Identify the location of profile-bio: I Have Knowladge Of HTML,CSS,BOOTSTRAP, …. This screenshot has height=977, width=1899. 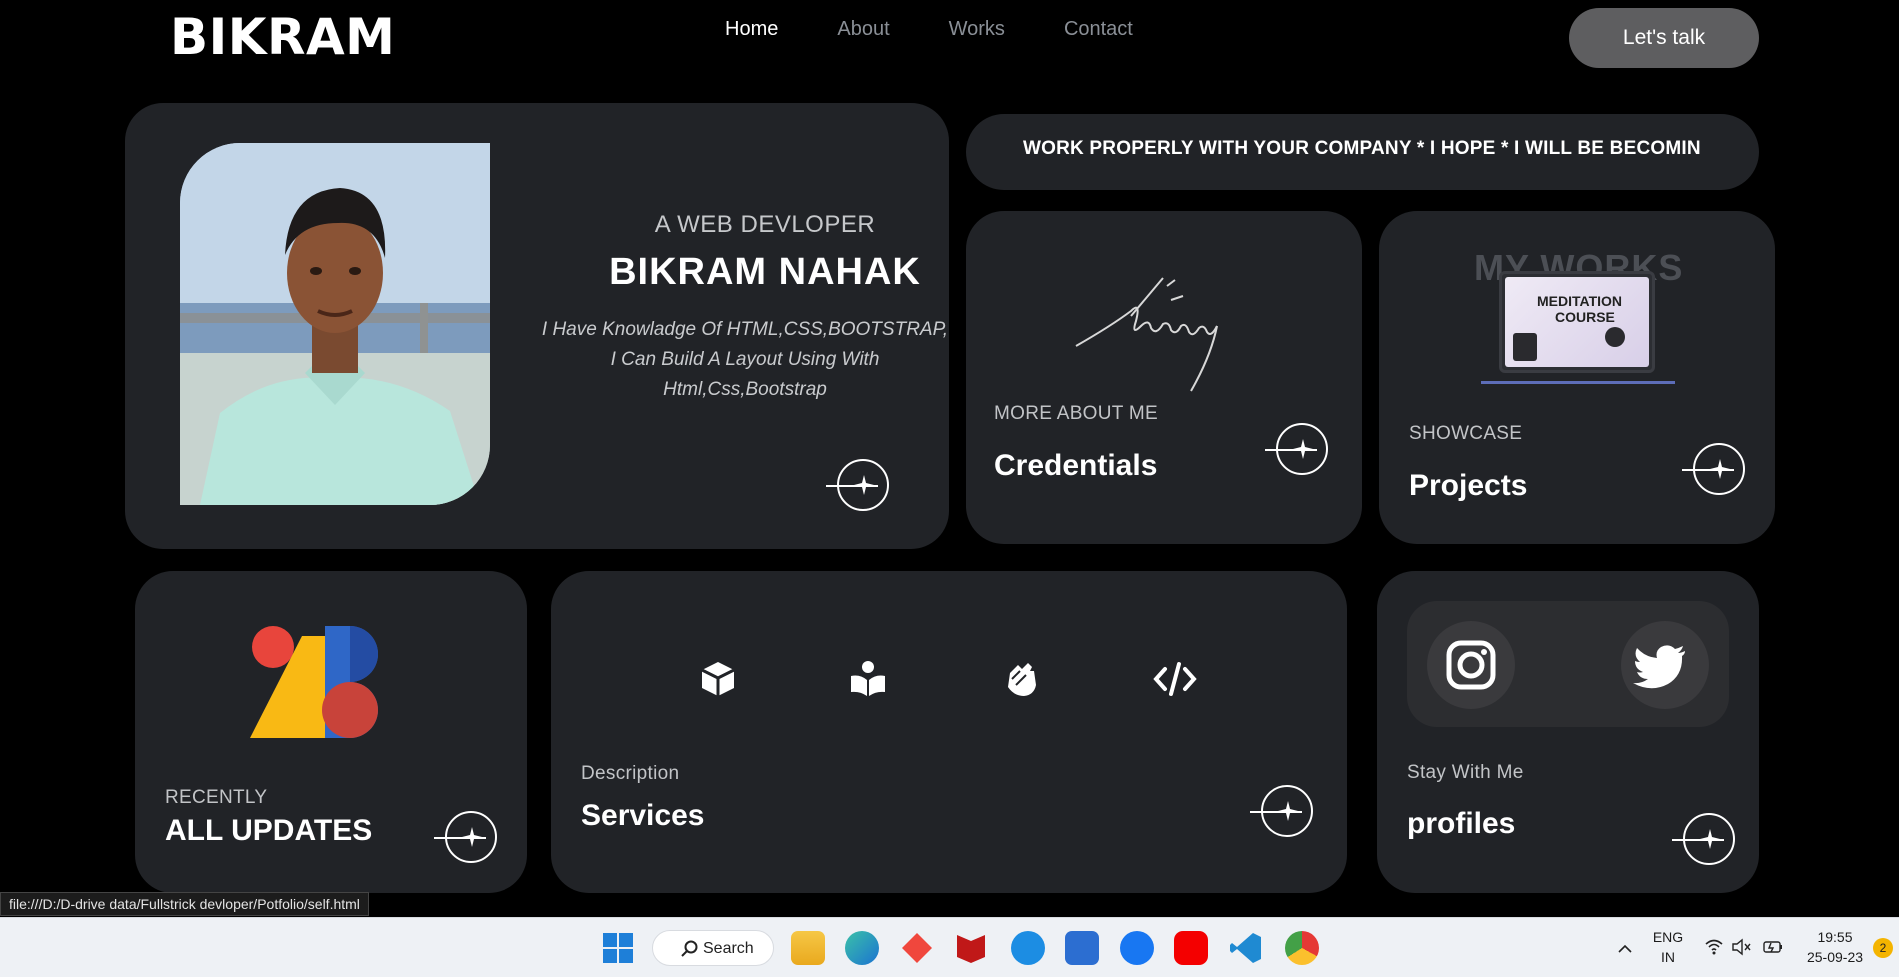
(745, 359).